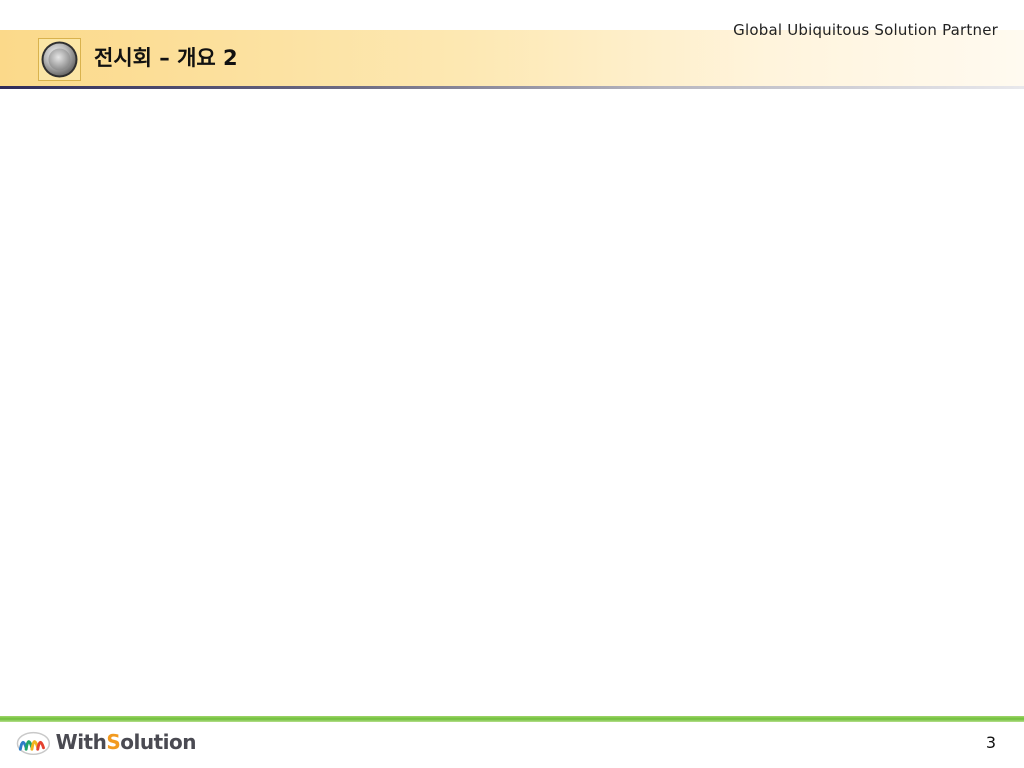 This screenshot has height=768, width=1024. I want to click on company-logo: WithSolution, so click(106, 742).